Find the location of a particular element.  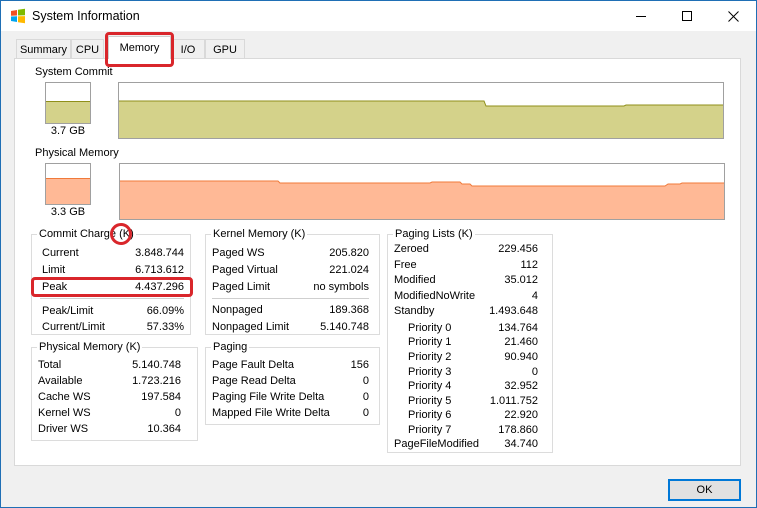

row-label: Limit is located at coordinates (54, 270).